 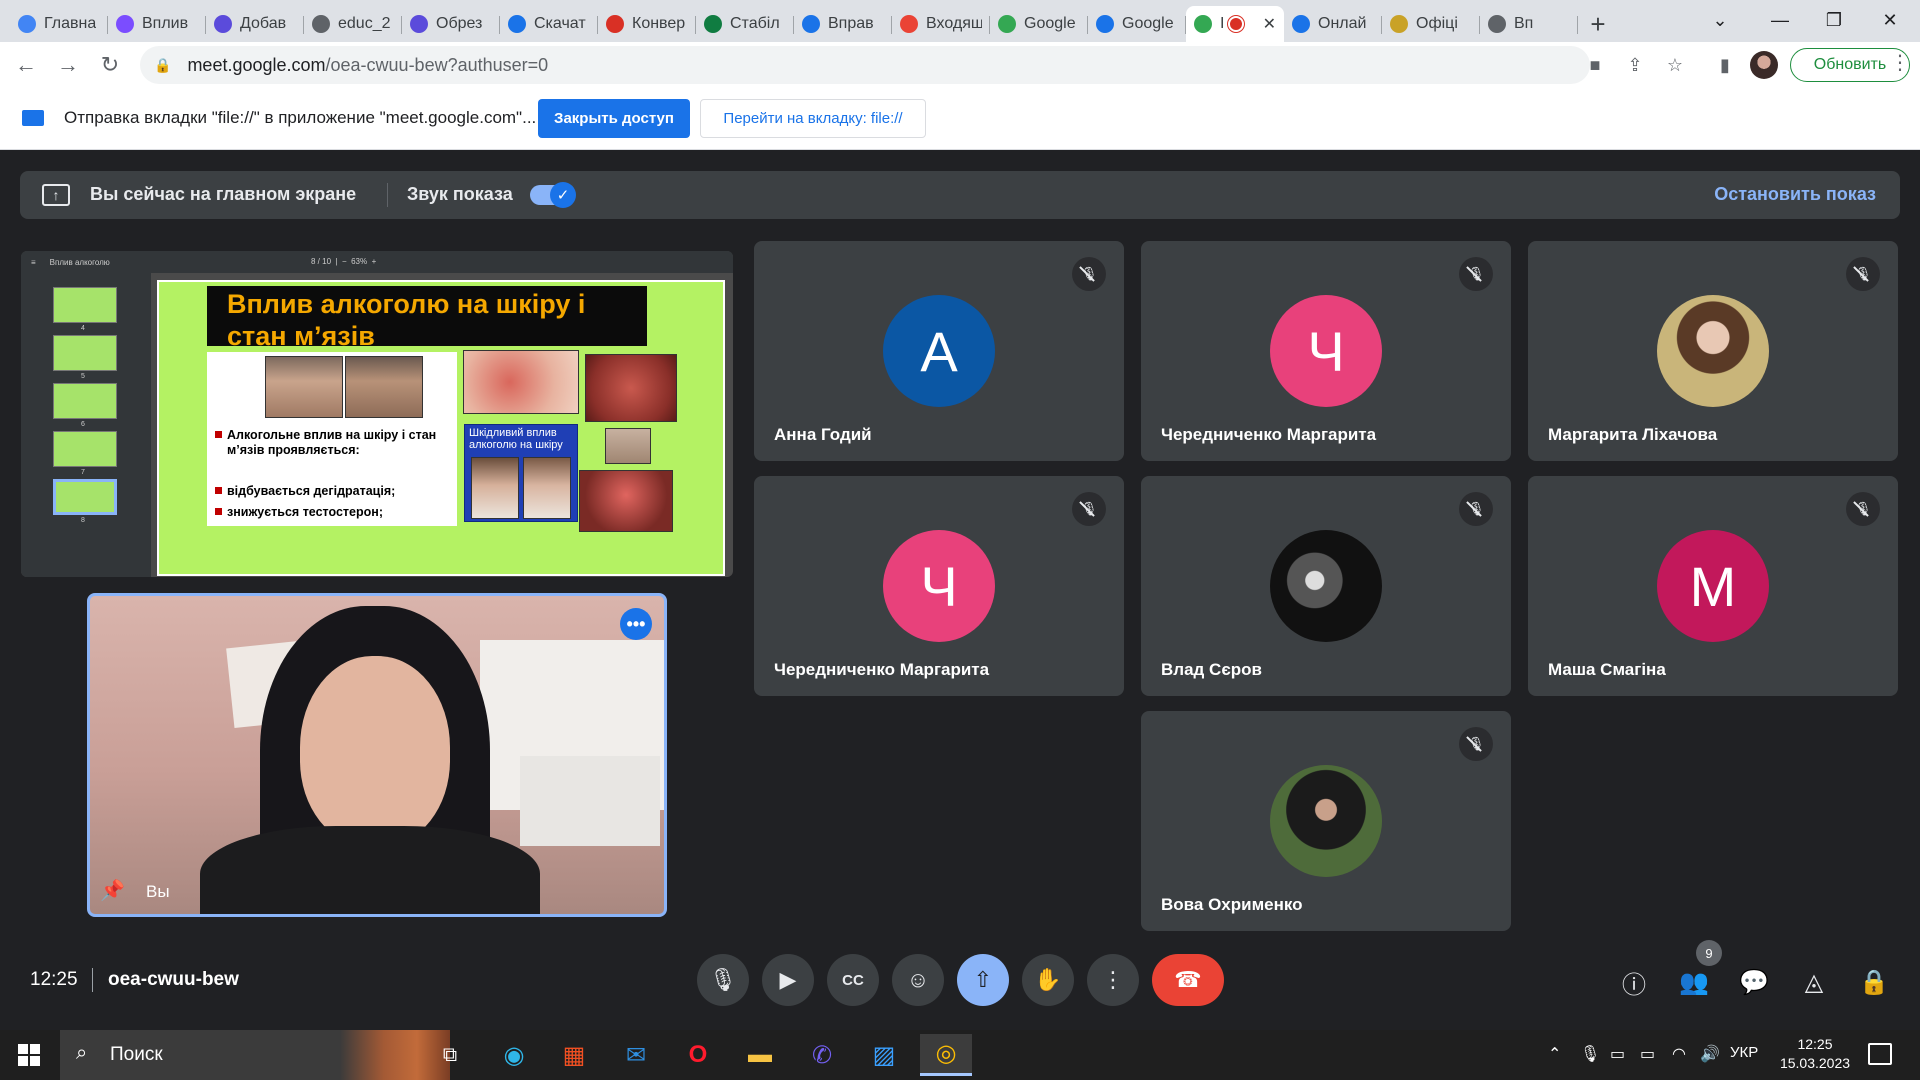 I want to click on mic-off-icon: 🎙, so click(x=1476, y=274).